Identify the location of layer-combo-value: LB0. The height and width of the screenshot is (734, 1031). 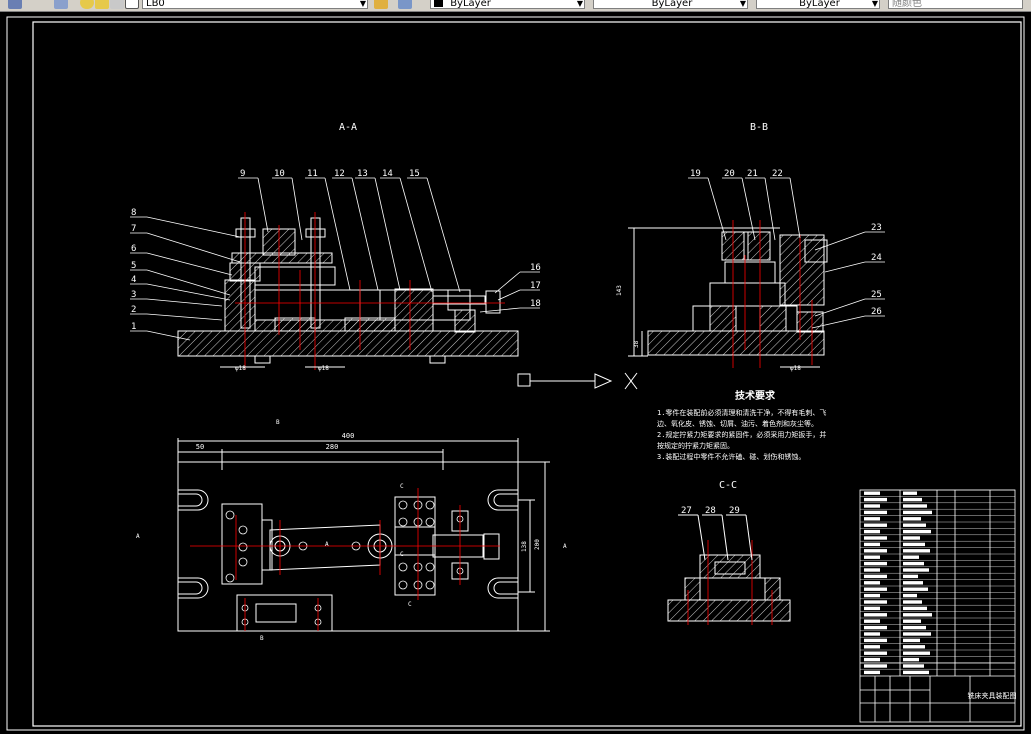
(155, 4).